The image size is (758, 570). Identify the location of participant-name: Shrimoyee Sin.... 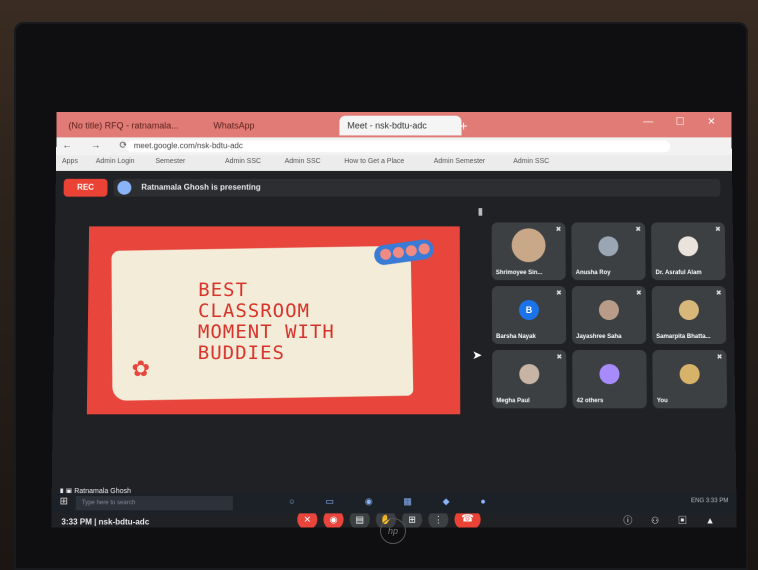
(519, 273).